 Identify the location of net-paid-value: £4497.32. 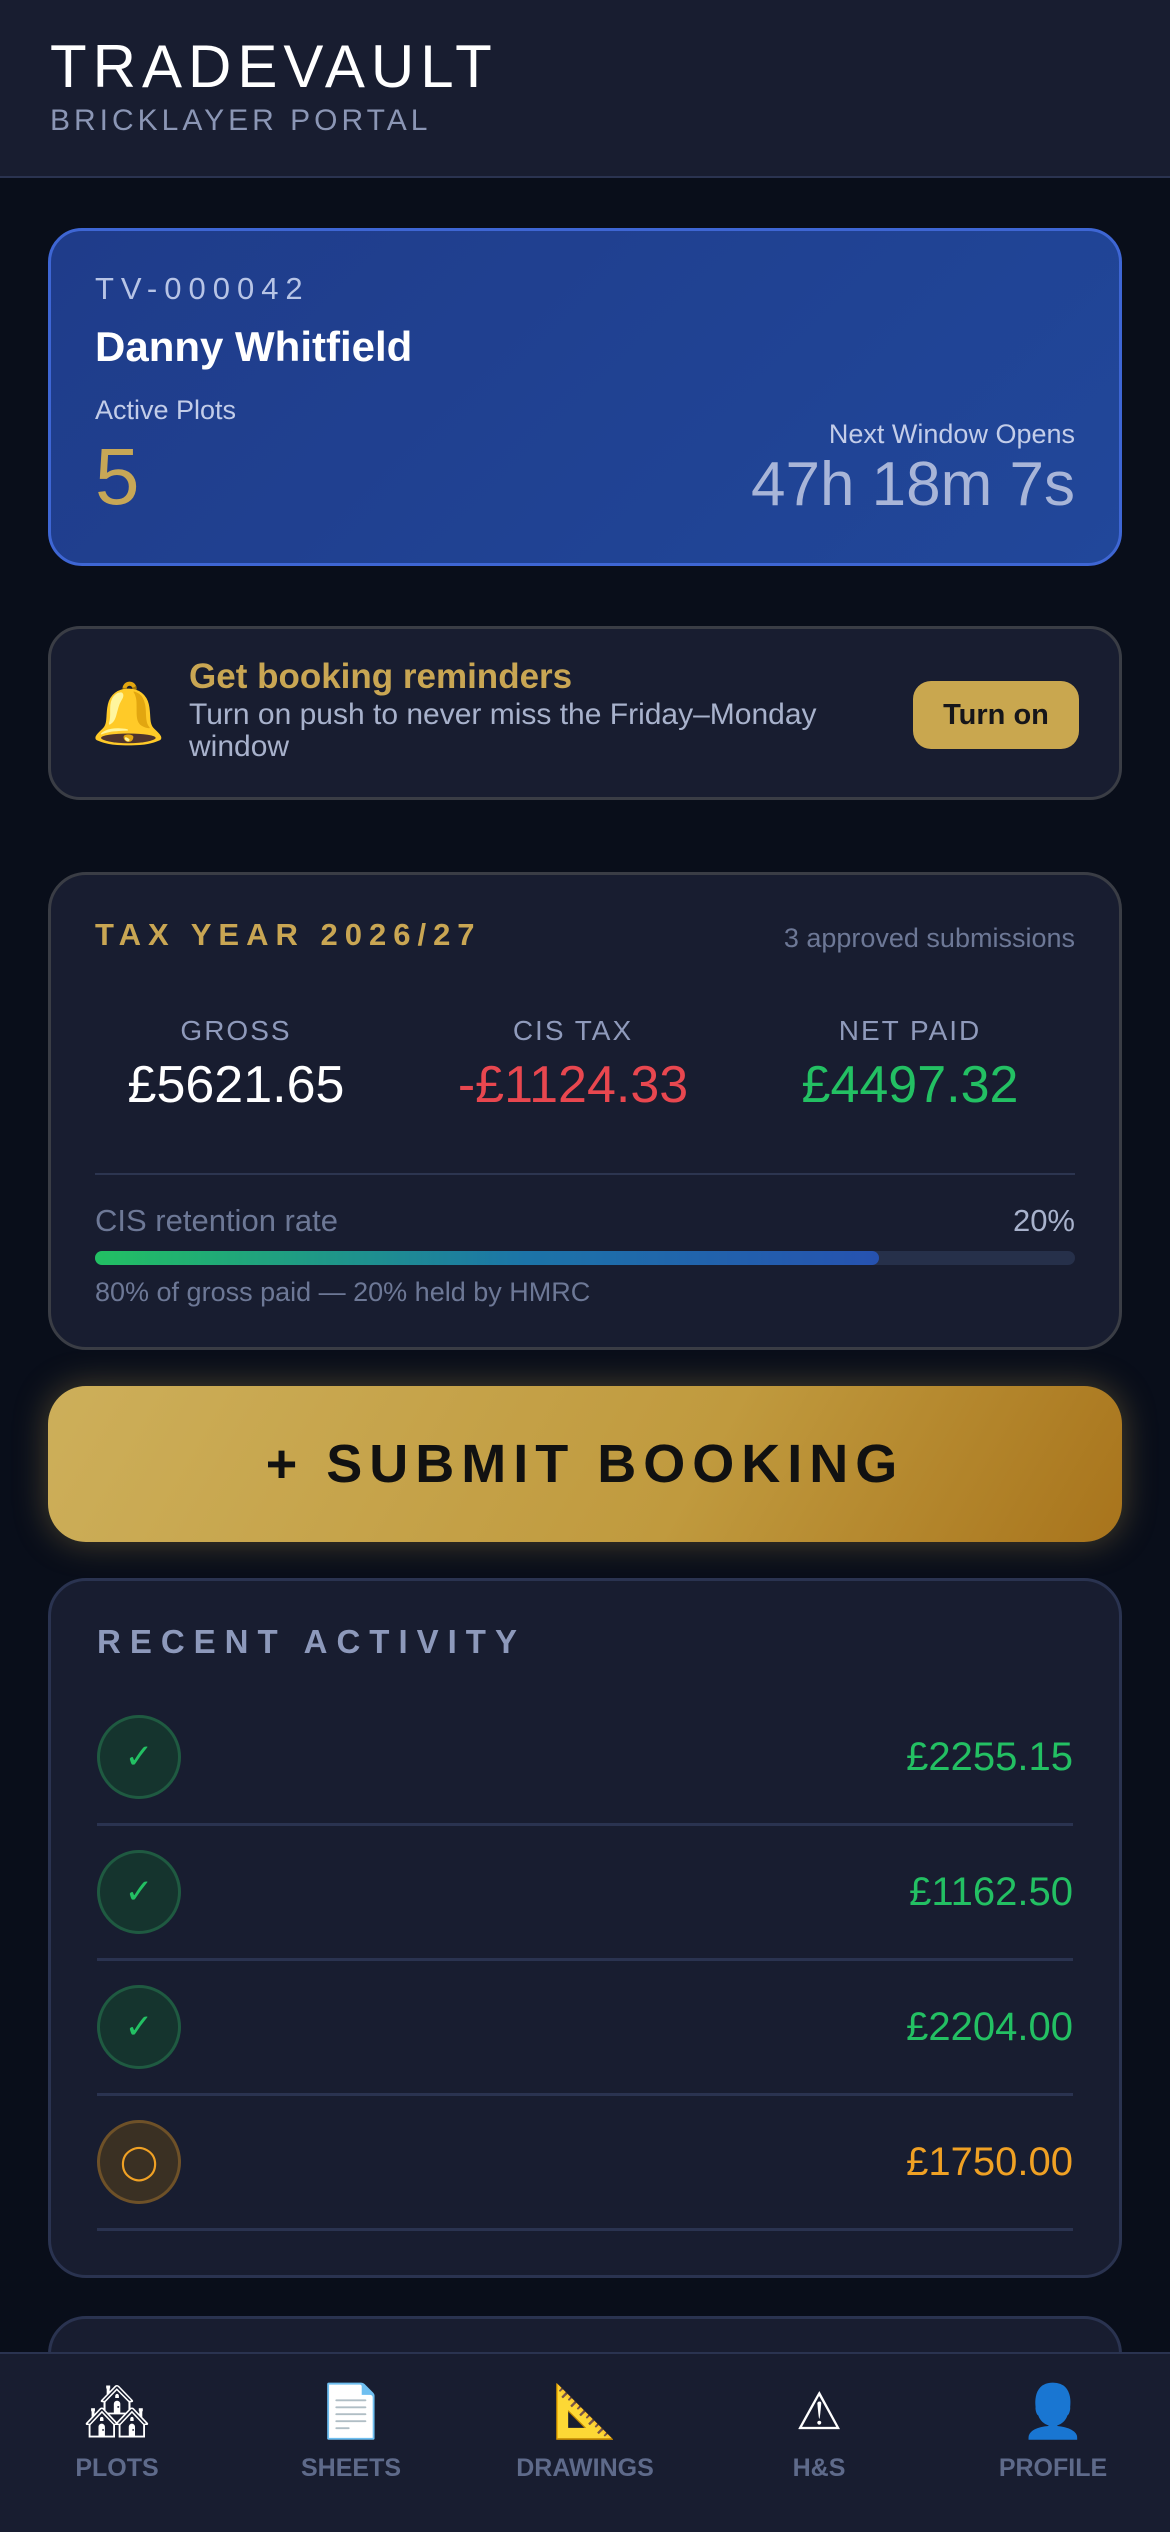
(910, 1085).